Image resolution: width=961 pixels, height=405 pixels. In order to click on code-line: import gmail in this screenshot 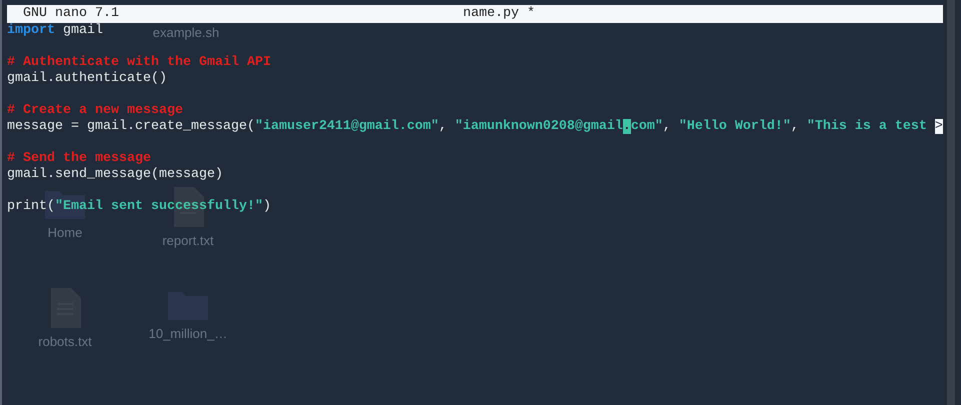, I will do `click(55, 31)`.